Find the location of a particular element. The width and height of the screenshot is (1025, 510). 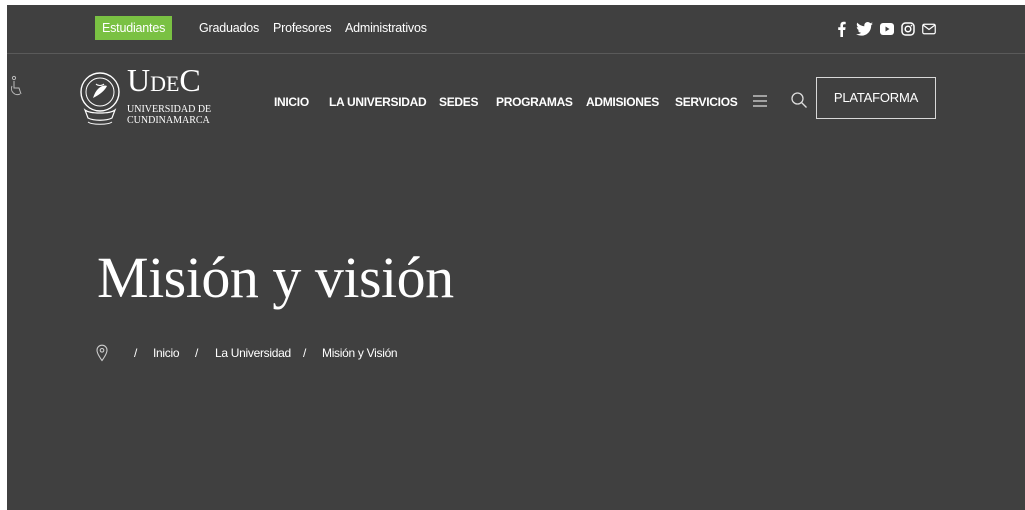

udec-logo: UdeC Universidad de Cundinamarca is located at coordinates (149, 98).